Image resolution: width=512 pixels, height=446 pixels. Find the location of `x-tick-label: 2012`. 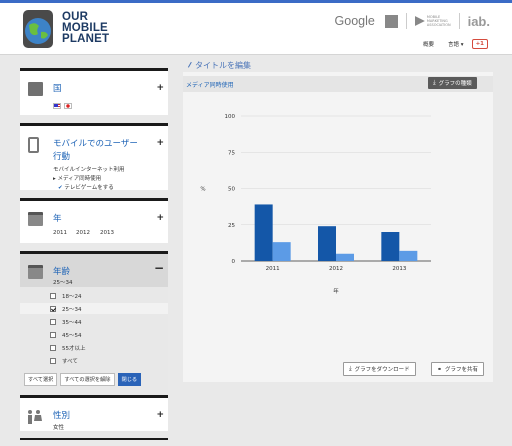

x-tick-label: 2012 is located at coordinates (336, 269).